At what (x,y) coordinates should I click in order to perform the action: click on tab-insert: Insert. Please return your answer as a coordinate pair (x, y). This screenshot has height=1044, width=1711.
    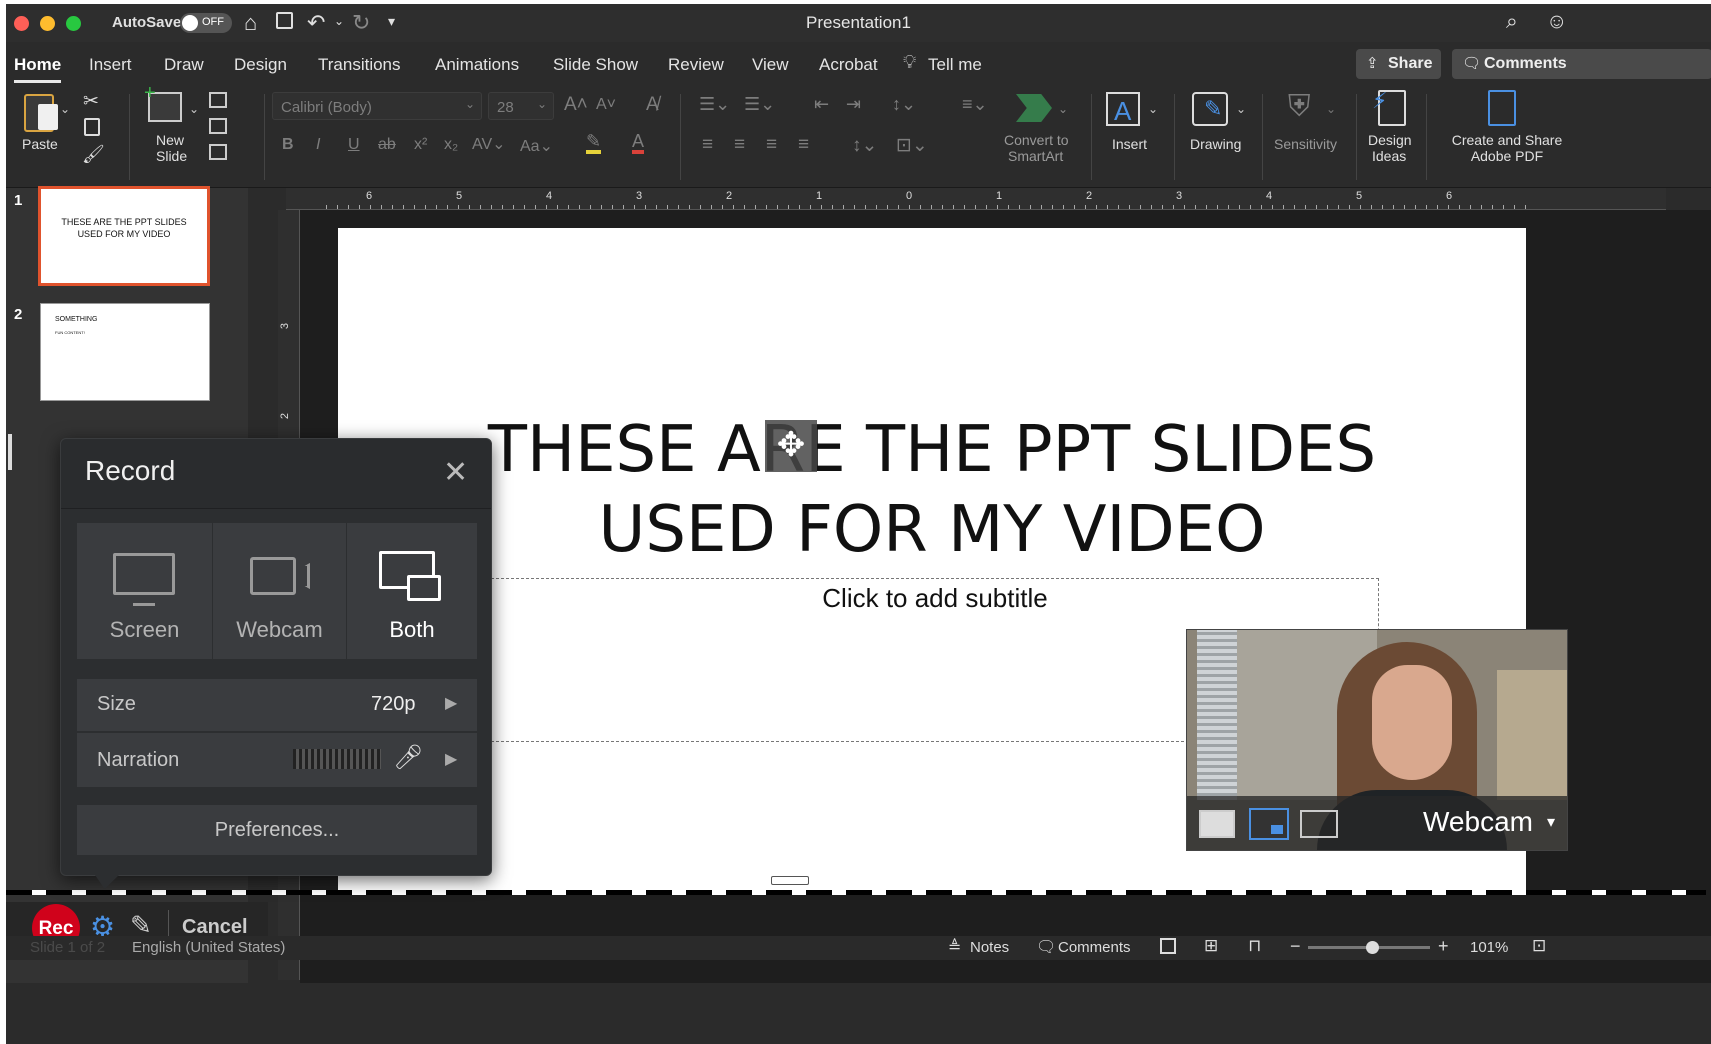
    Looking at the image, I should click on (110, 65).